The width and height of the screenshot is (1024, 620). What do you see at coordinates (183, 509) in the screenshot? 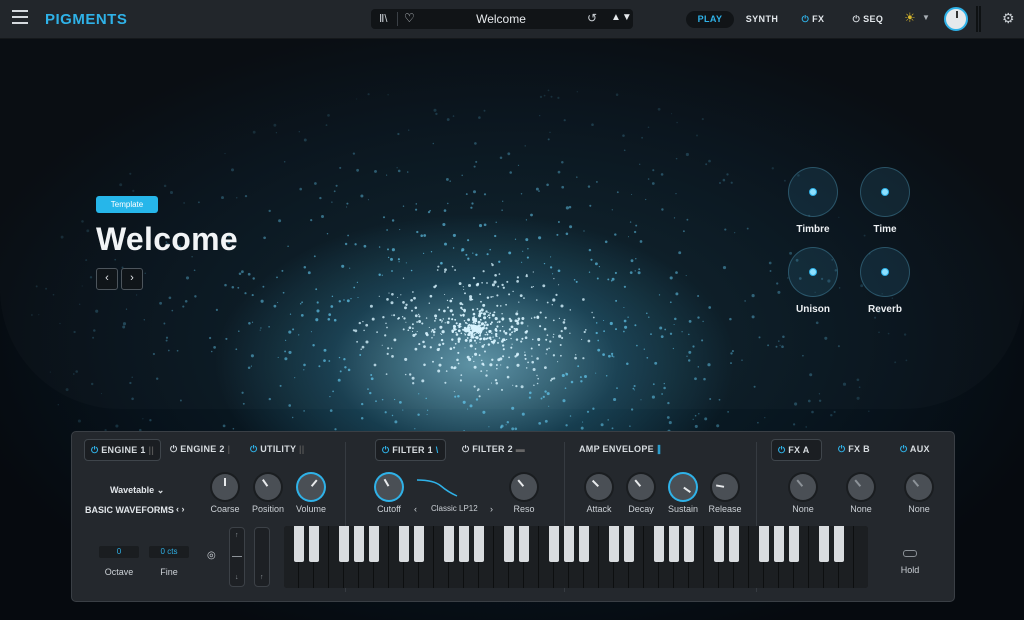
I see `chevron-right-icon: ›` at bounding box center [183, 509].